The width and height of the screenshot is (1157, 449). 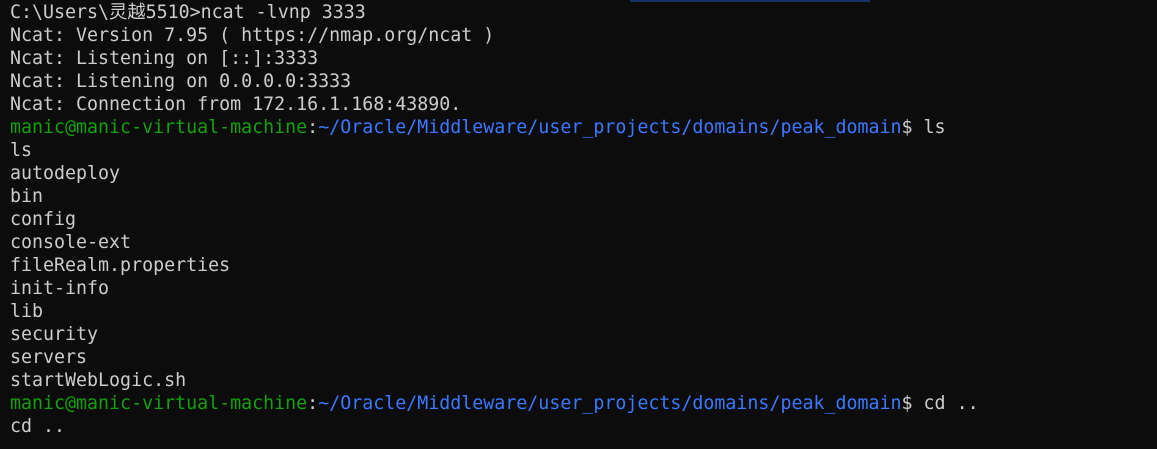 I want to click on output-line: init-info, so click(x=60, y=288).